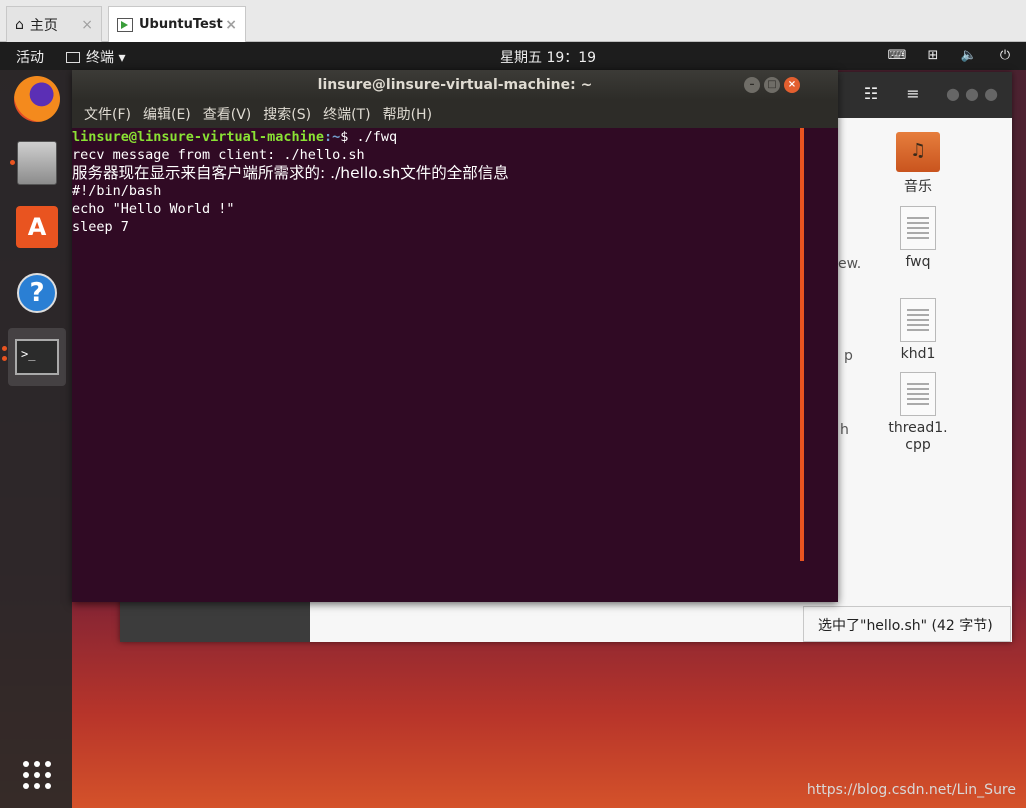 The image size is (1026, 808). Describe the element at coordinates (802, 344) in the screenshot. I see `terminal-scrollbar` at that location.